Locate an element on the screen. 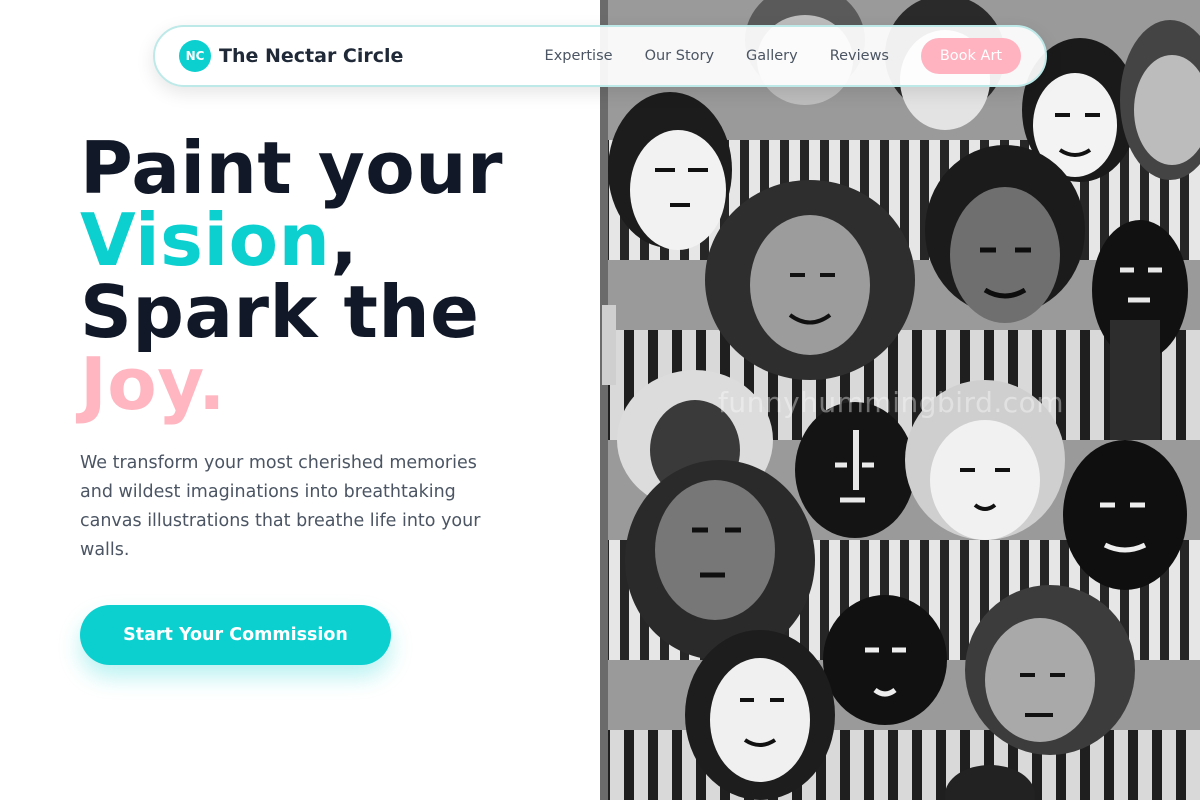 The width and height of the screenshot is (1200, 800). nav-link-our-story: Our Story is located at coordinates (679, 56).